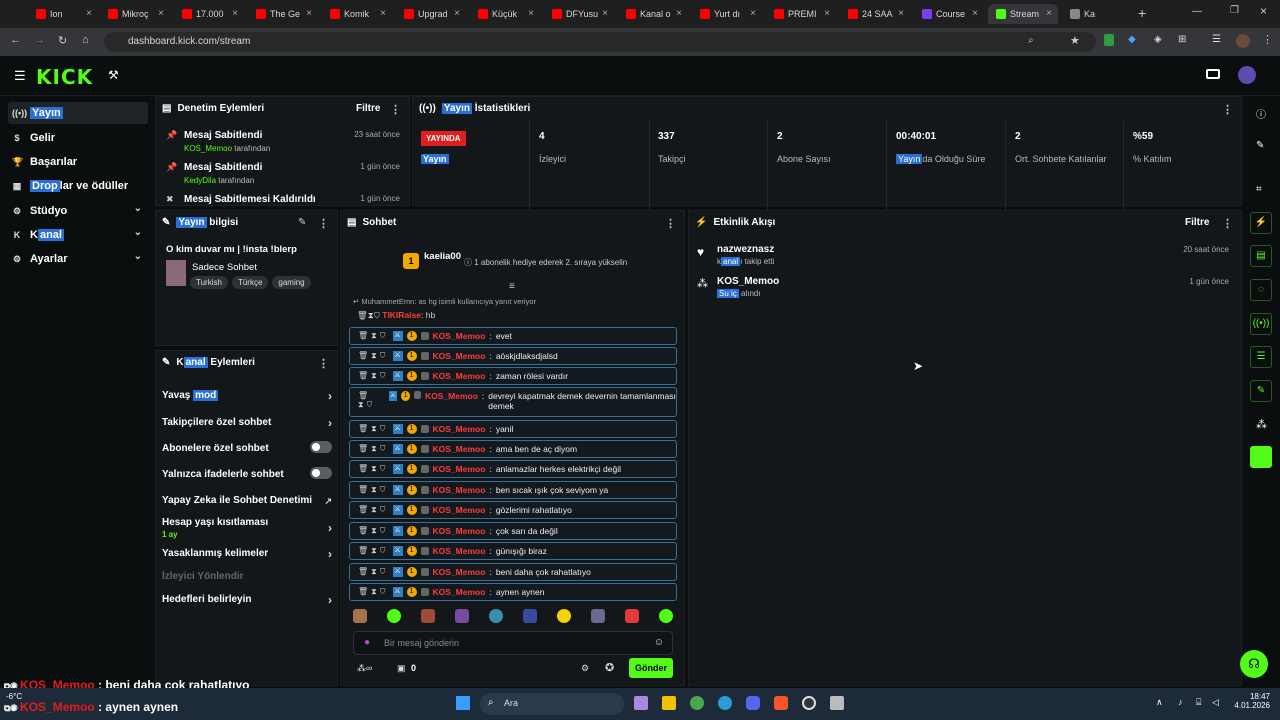 This screenshot has width=1280, height=720. What do you see at coordinates (247, 423) in the screenshot?
I see `follower-only-action: Takipçilere özel sohbet ›` at bounding box center [247, 423].